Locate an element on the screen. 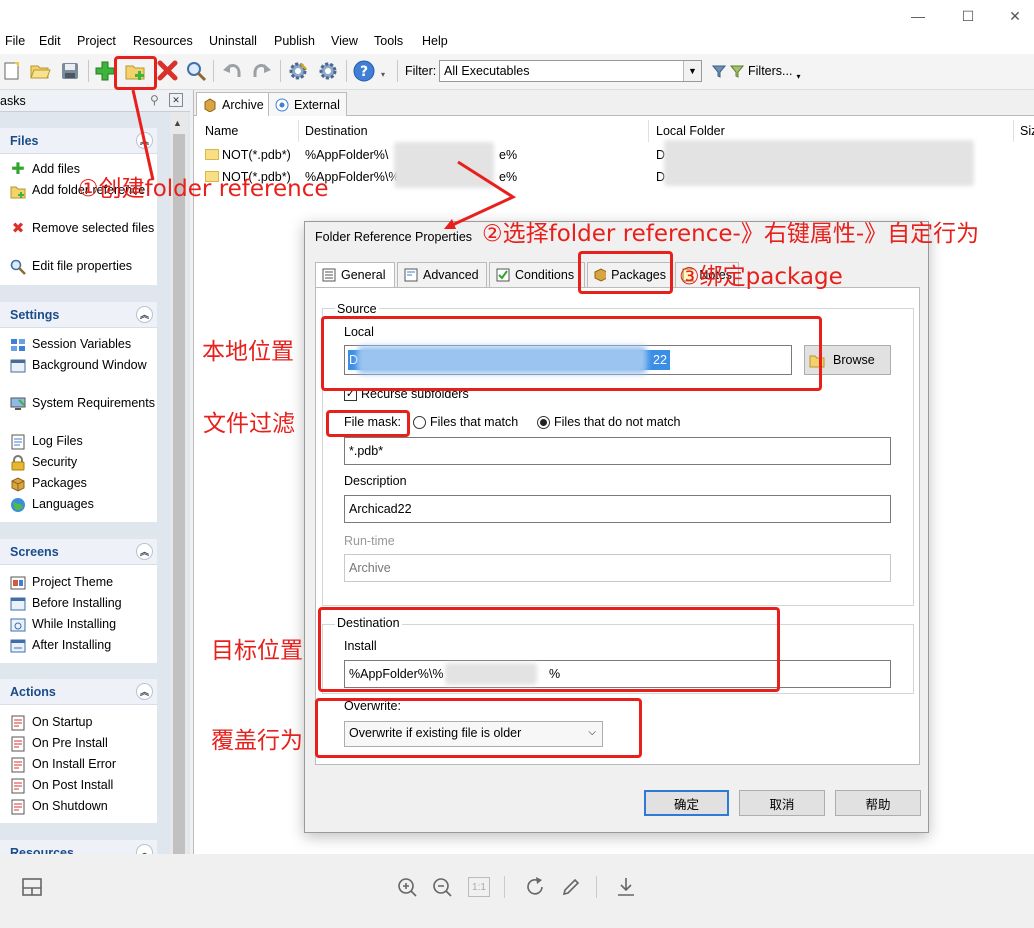 The width and height of the screenshot is (1034, 928). annotation-file-filter: 文件过滤 is located at coordinates (249, 424).